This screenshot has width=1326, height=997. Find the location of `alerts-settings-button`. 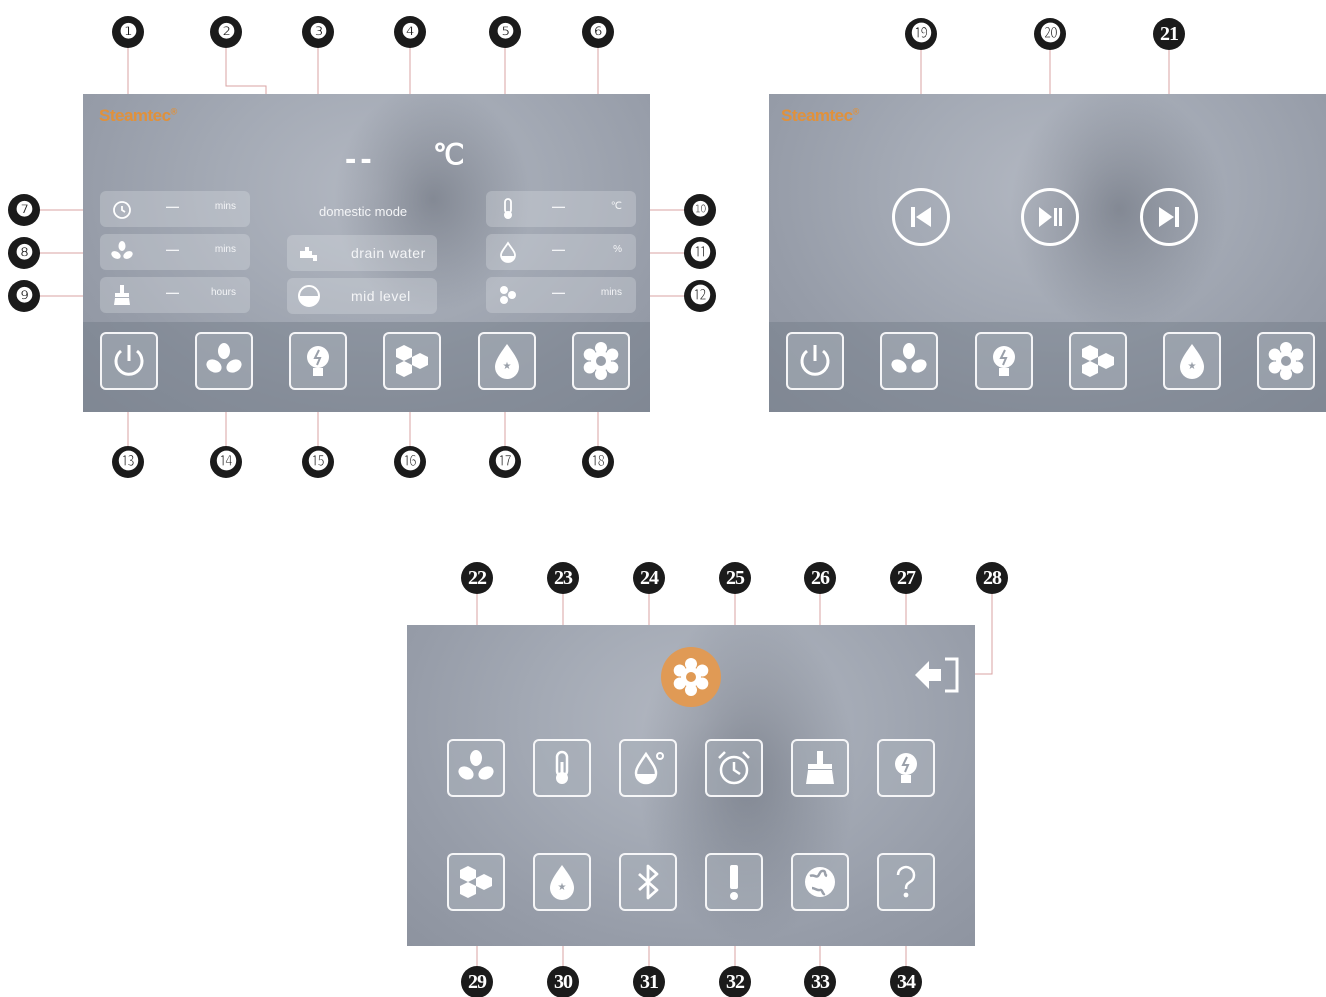

alerts-settings-button is located at coordinates (734, 882).